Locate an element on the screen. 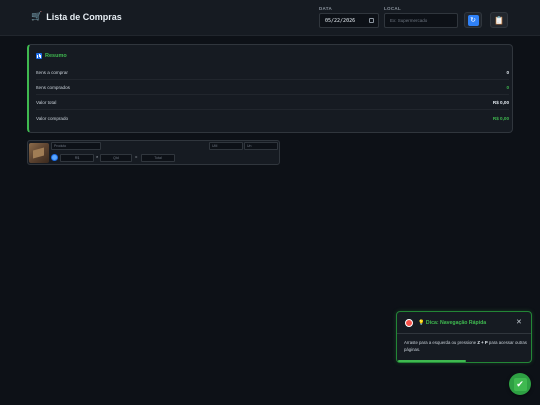 This screenshot has width=540, height=405. unit-option-text: Un is located at coordinates (249, 146).